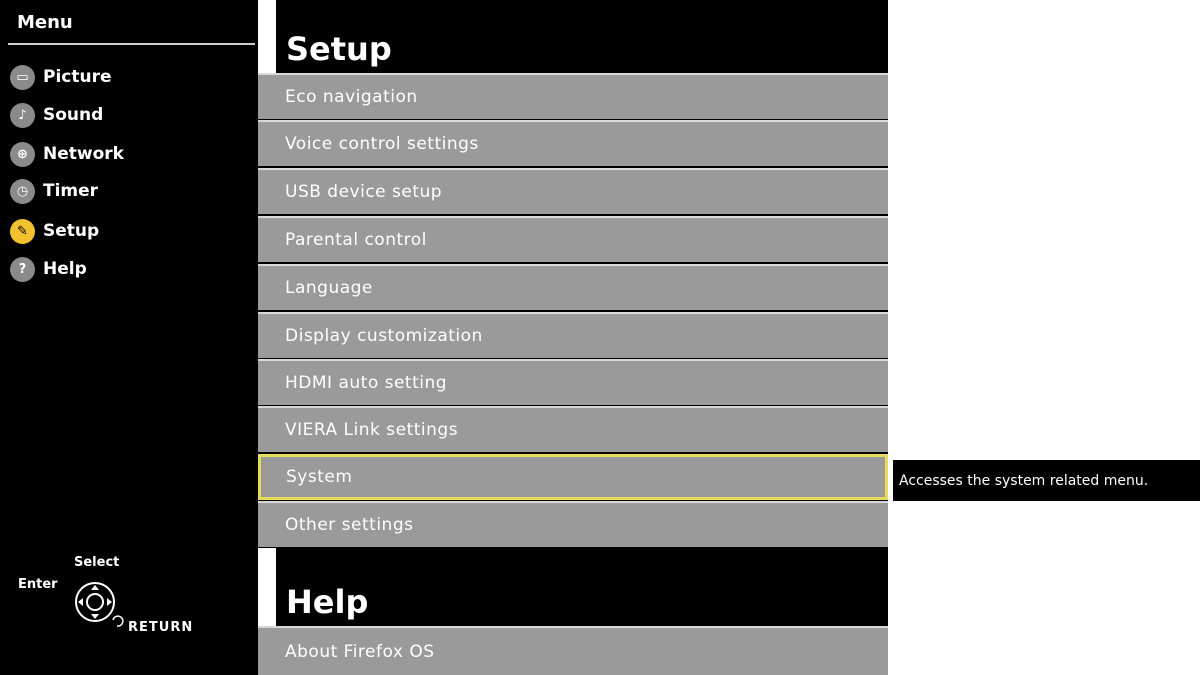 The width and height of the screenshot is (1200, 675). I want to click on menu-item-label: Voice control settings, so click(382, 144).